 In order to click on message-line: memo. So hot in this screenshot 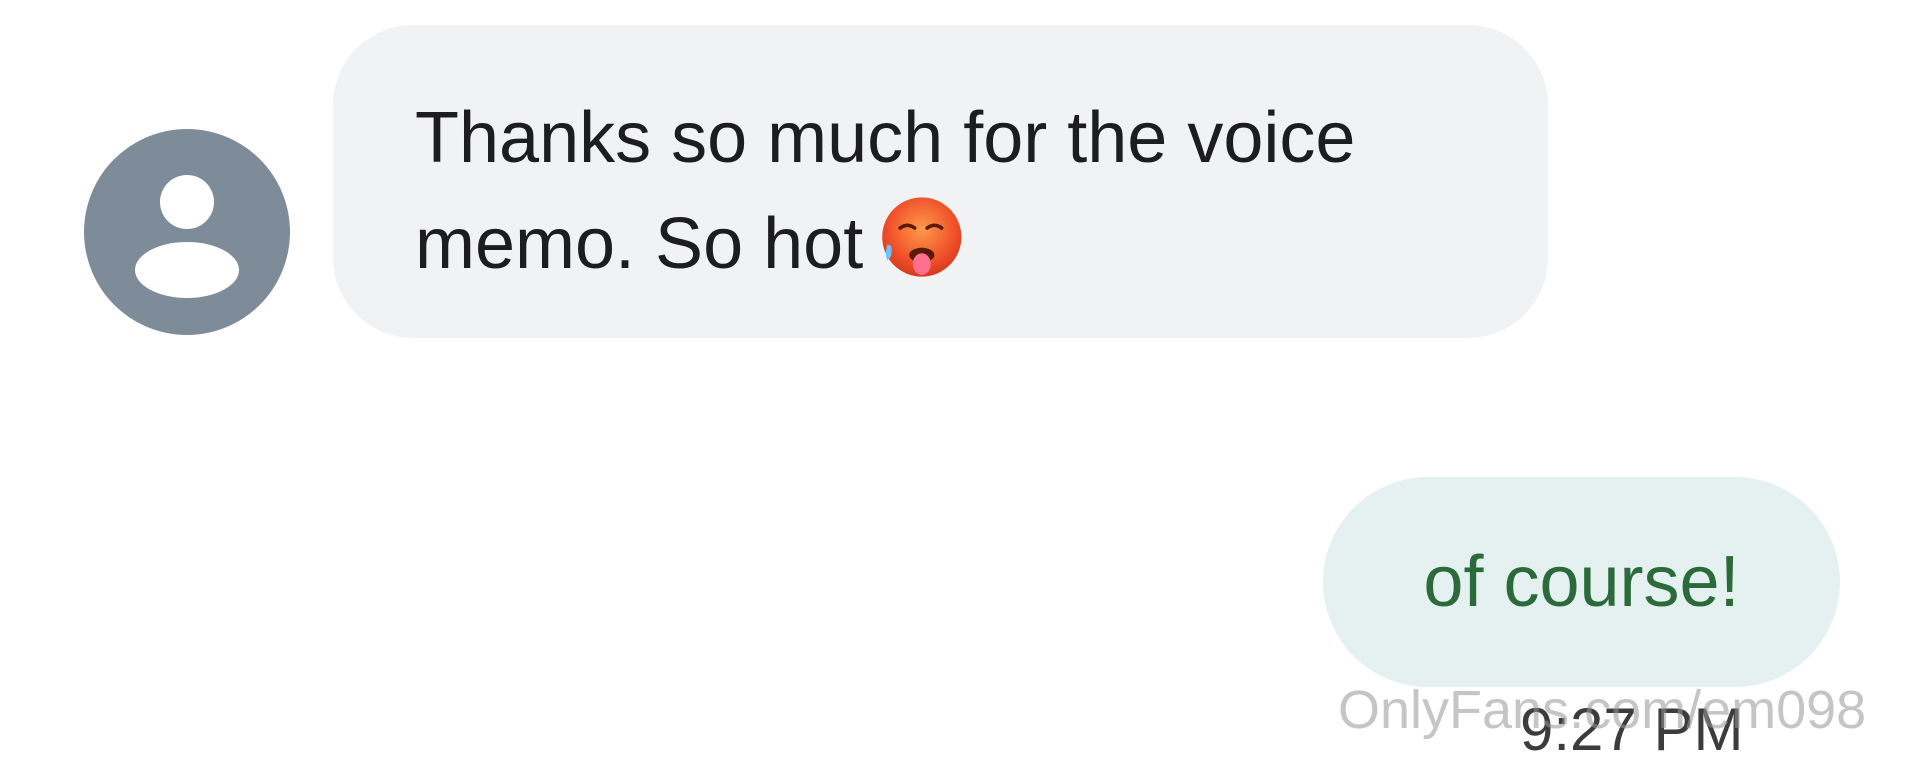, I will do `click(941, 244)`.